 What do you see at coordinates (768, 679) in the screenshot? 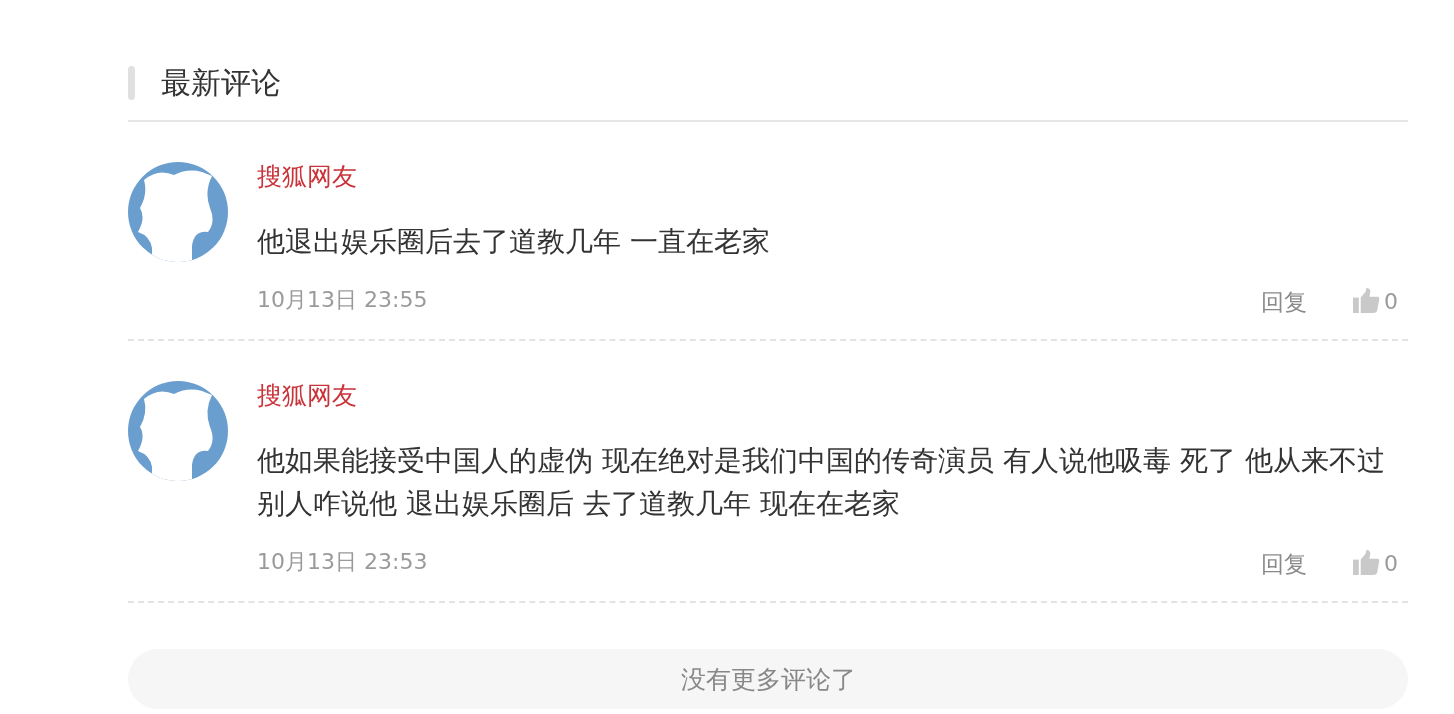
I see `end-of-comments-notice: 没有更多评论了` at bounding box center [768, 679].